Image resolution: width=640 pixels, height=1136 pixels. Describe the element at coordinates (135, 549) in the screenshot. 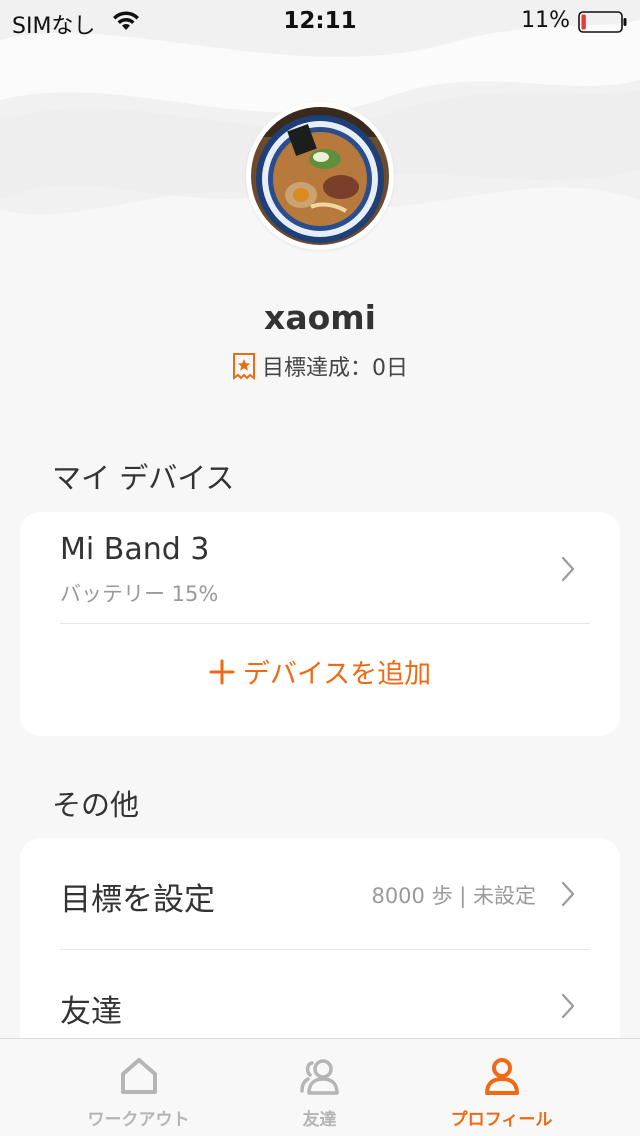

I see `device-name: Mi Band 3` at that location.